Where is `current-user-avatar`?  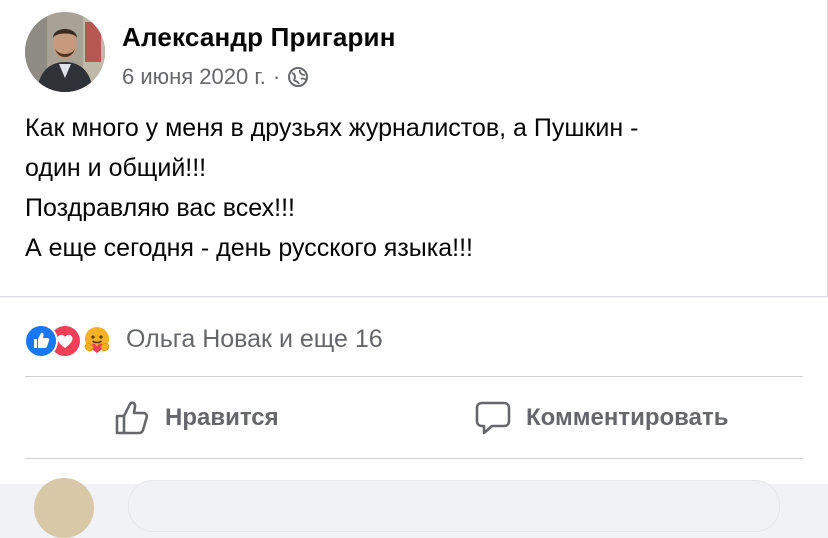 current-user-avatar is located at coordinates (64, 508).